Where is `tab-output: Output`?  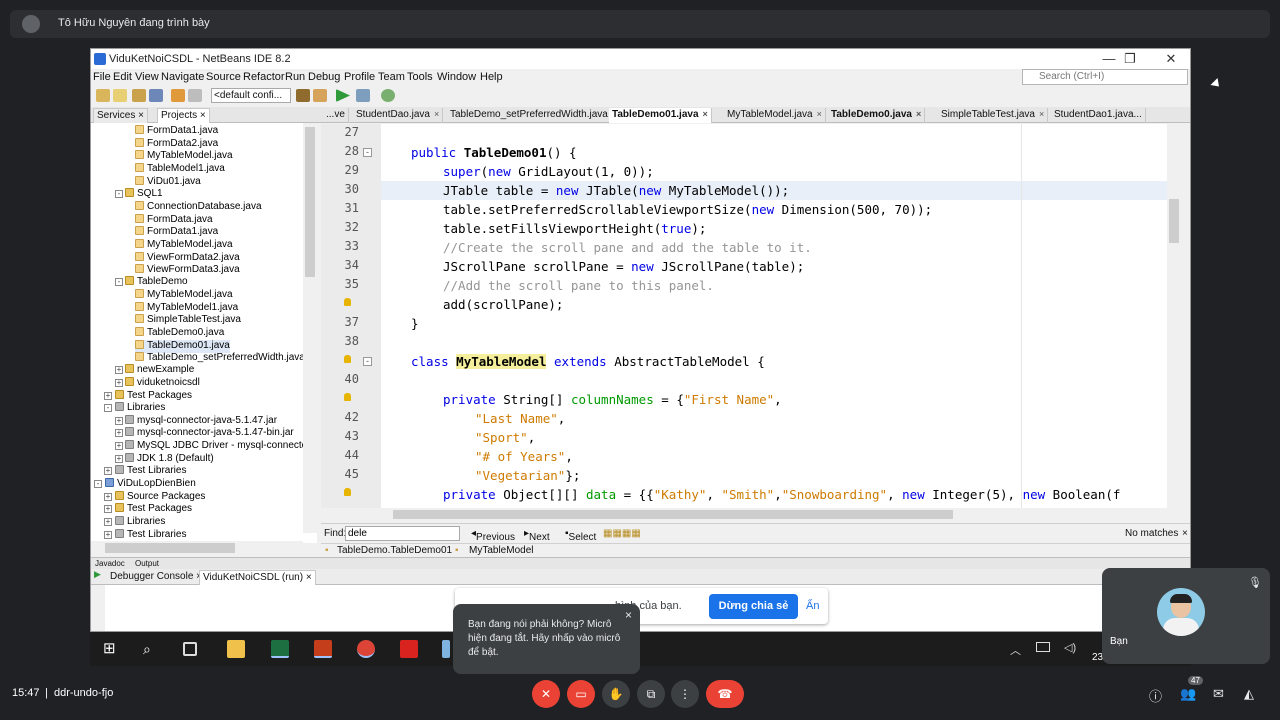 tab-output: Output is located at coordinates (147, 563).